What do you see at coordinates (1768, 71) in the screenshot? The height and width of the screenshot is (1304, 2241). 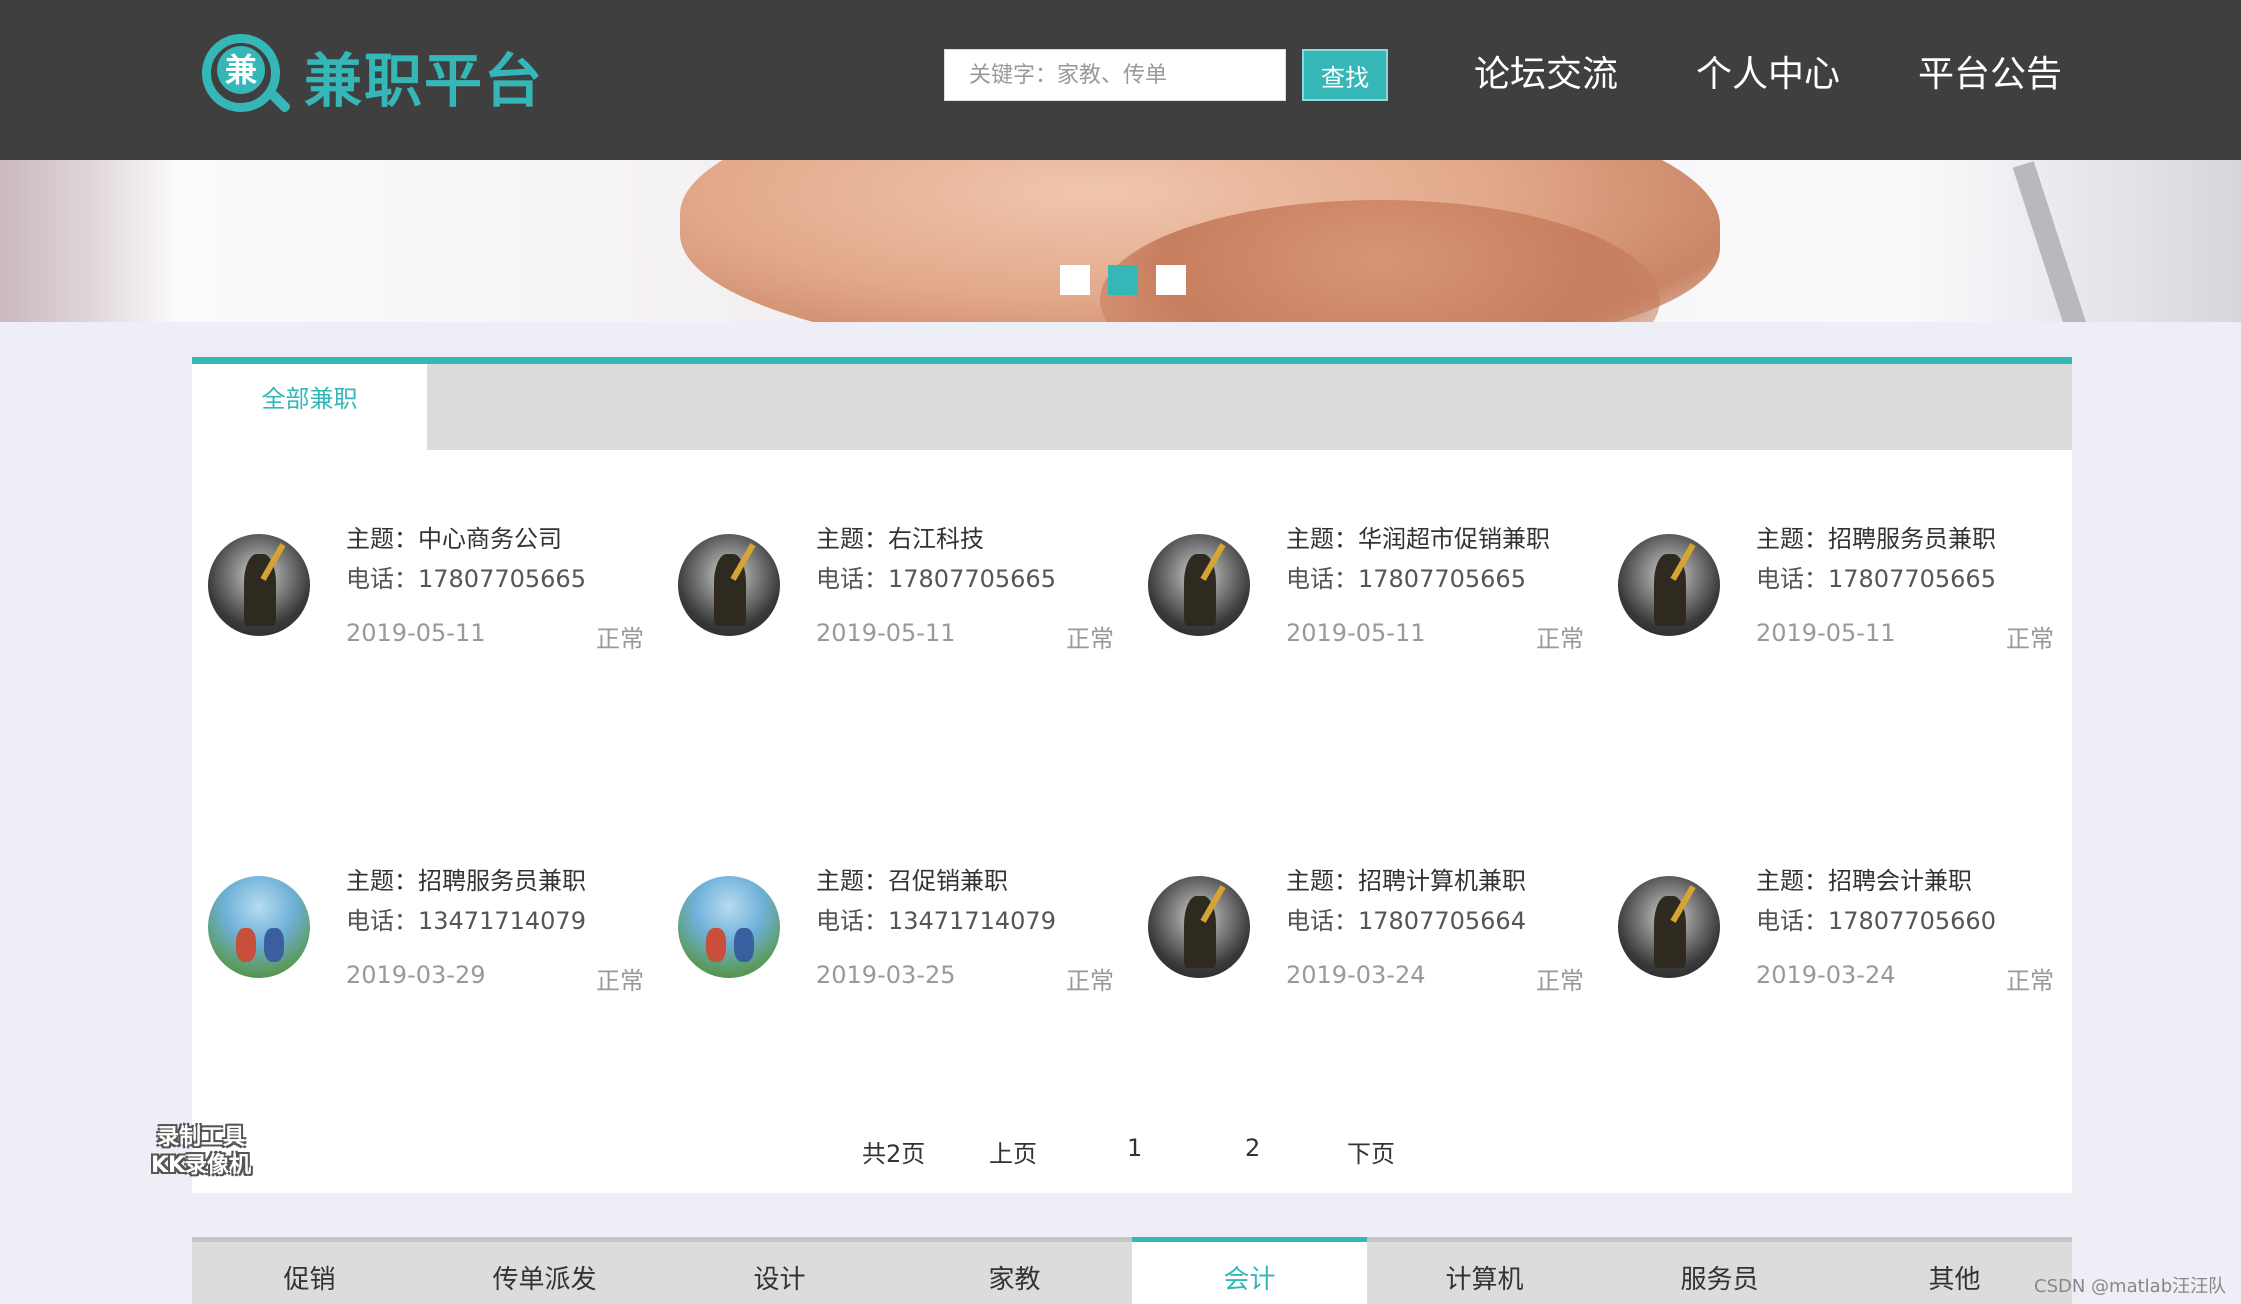 I see `nav-profile: 个人中心` at bounding box center [1768, 71].